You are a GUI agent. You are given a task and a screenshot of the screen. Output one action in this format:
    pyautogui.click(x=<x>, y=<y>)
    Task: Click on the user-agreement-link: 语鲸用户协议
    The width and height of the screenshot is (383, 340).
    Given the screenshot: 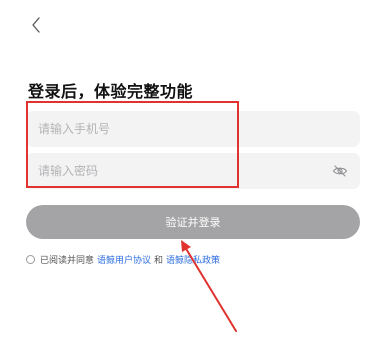 What is the action you would take?
    pyautogui.click(x=124, y=259)
    